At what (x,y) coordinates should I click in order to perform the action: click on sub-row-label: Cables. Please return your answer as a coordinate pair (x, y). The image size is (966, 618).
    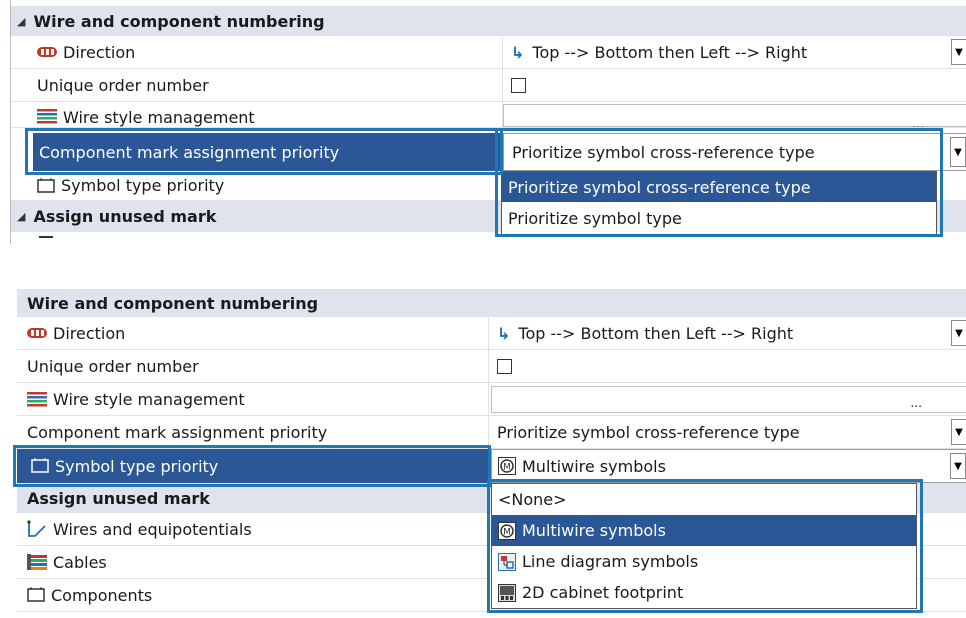
    Looking at the image, I should click on (80, 562).